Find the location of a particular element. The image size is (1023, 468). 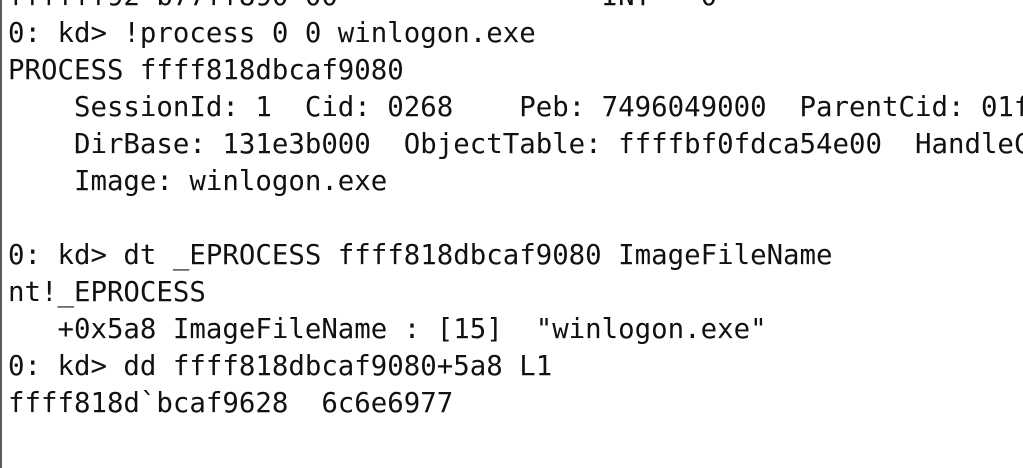

console-line-image-info: Image: winlogon.exe is located at coordinates (198, 181).